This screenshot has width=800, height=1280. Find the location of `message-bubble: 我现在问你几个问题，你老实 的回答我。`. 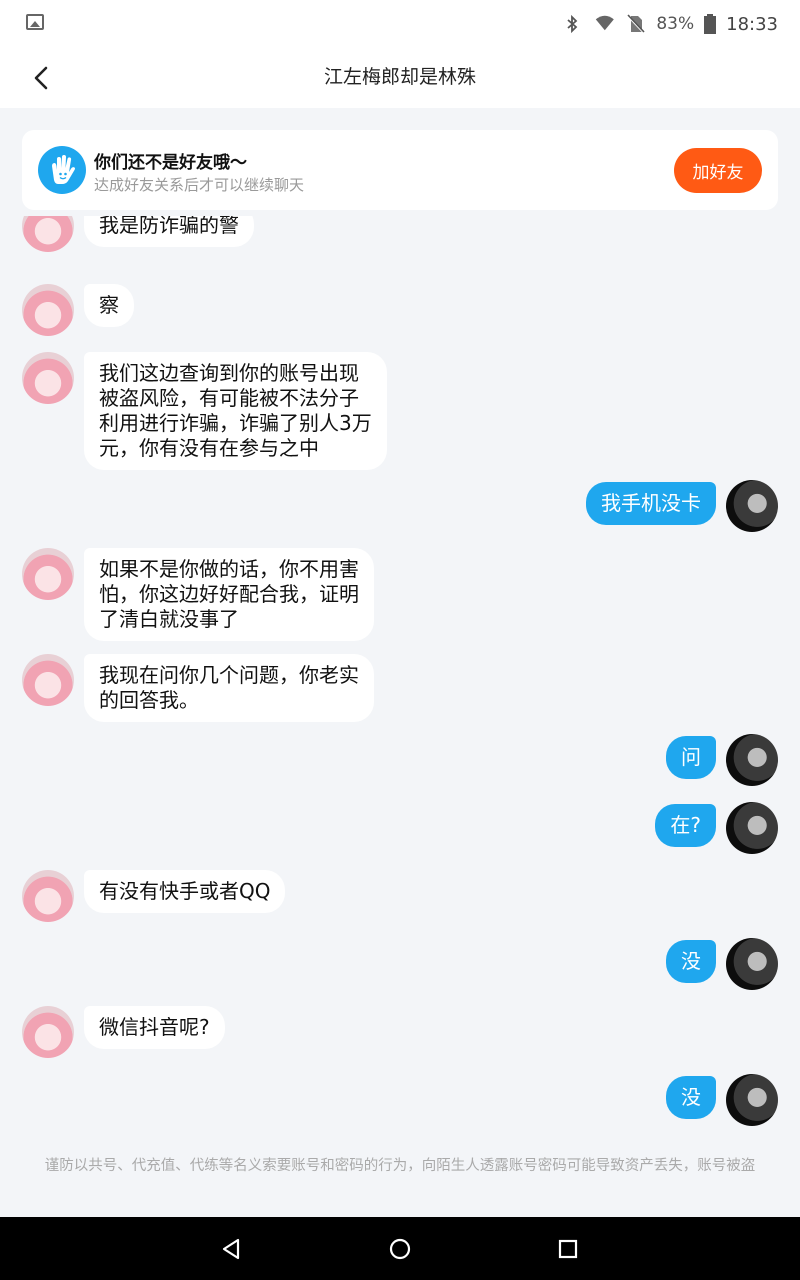

message-bubble: 我现在问你几个问题，你老实 的回答我。 is located at coordinates (229, 688).